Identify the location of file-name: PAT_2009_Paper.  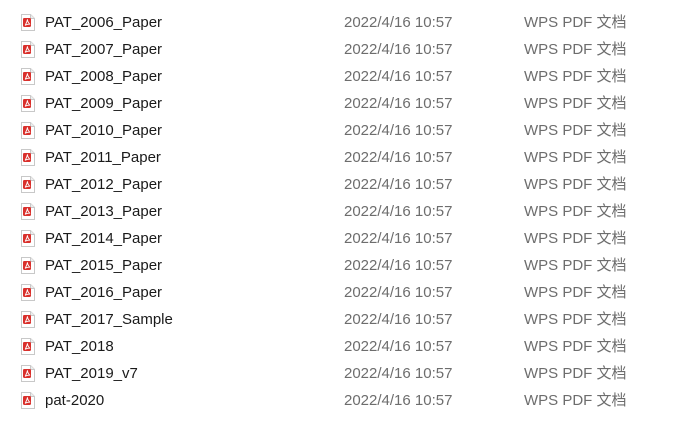
(104, 103).